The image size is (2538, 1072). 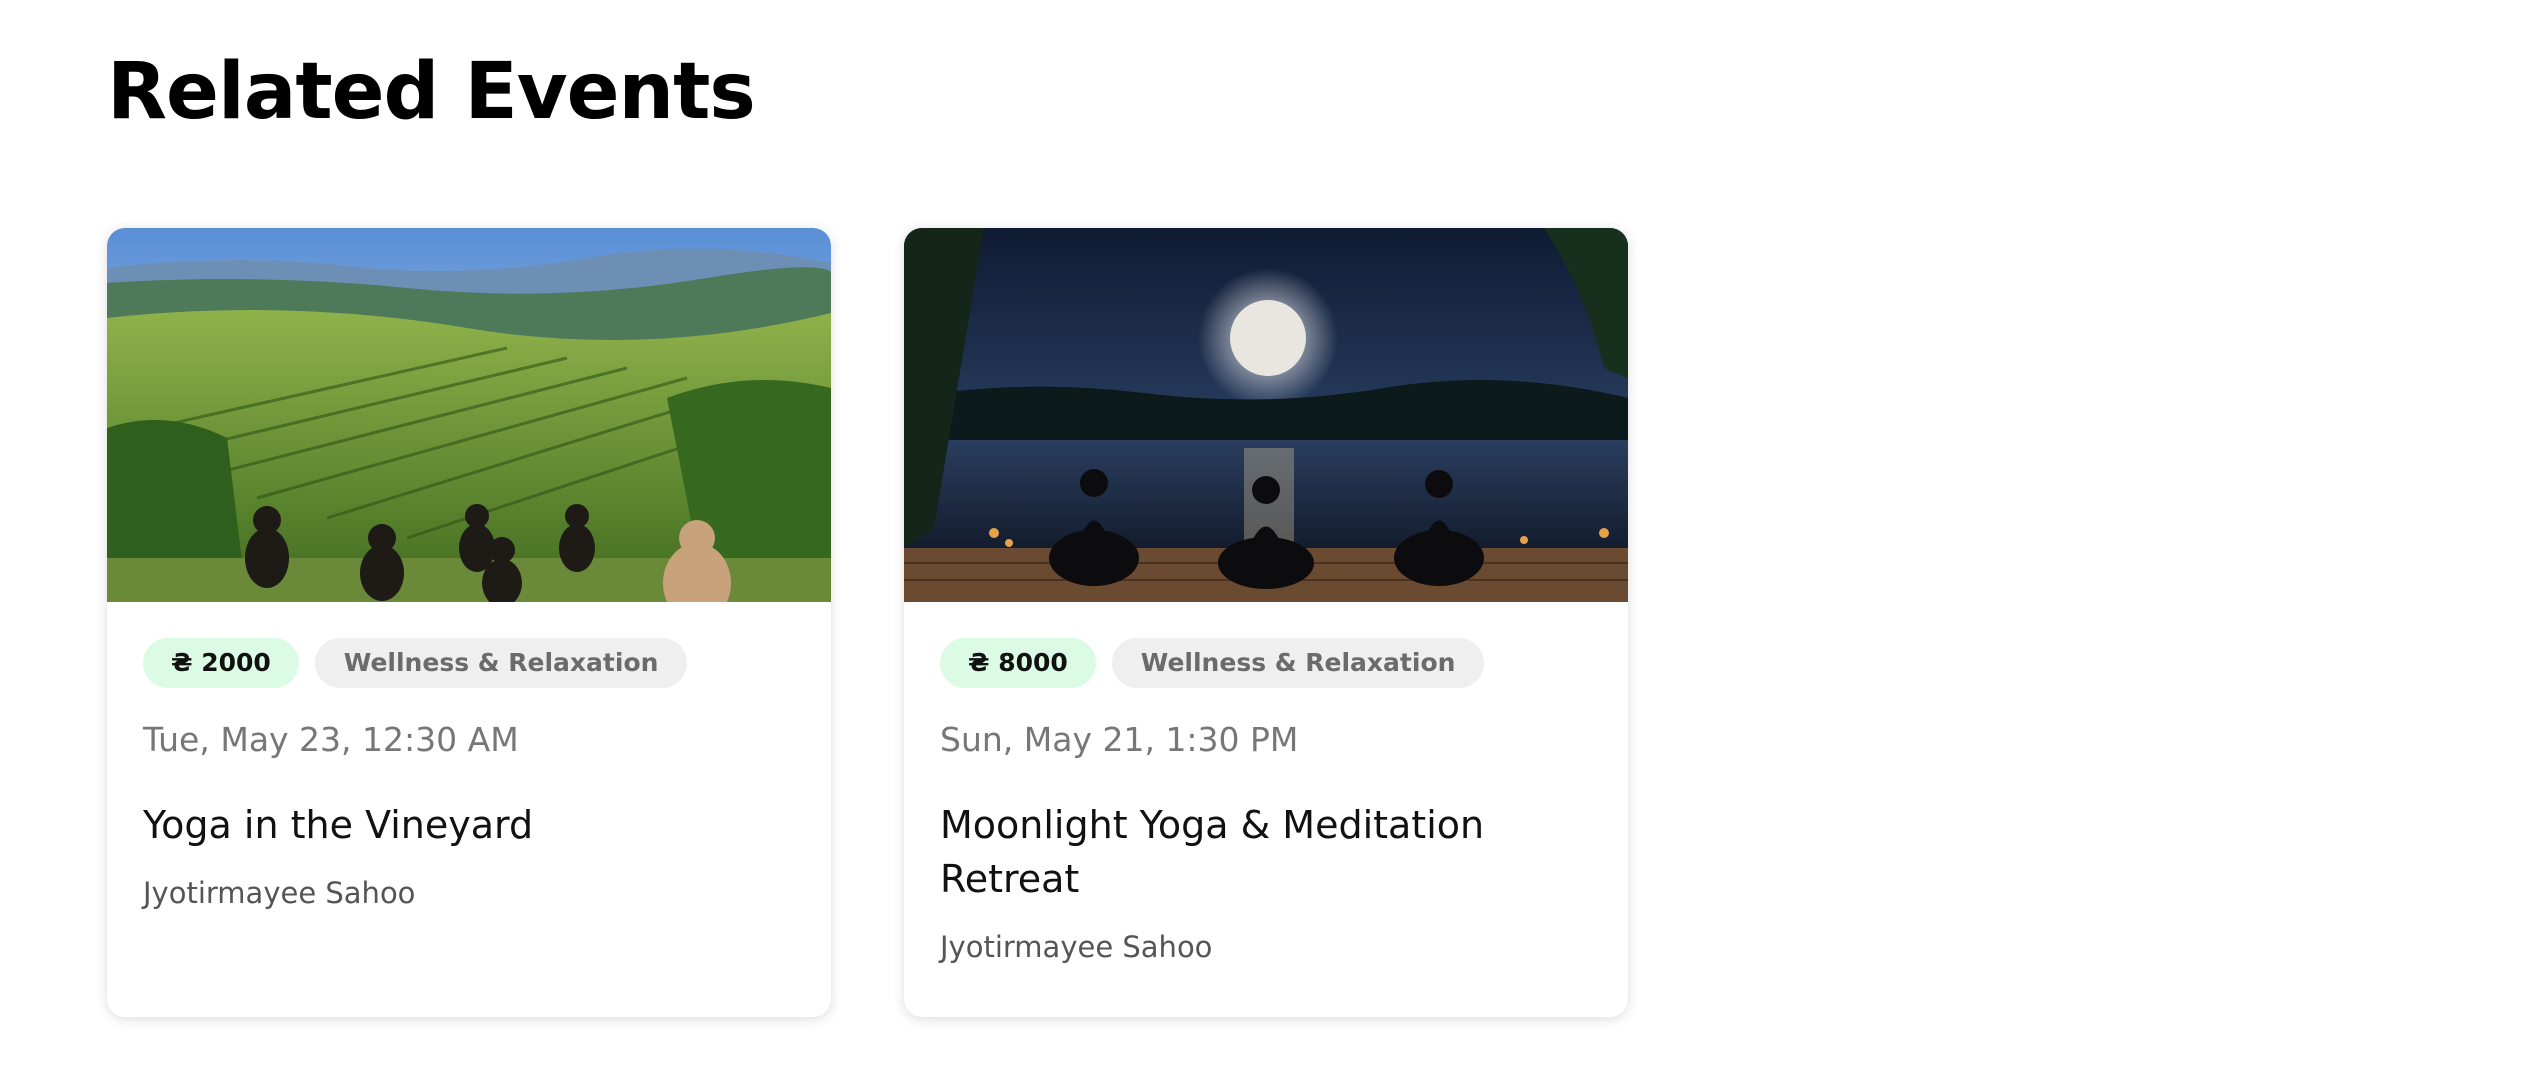 I want to click on event-title: Moonlight Yoga & Meditation Retreat, so click(x=1266, y=852).